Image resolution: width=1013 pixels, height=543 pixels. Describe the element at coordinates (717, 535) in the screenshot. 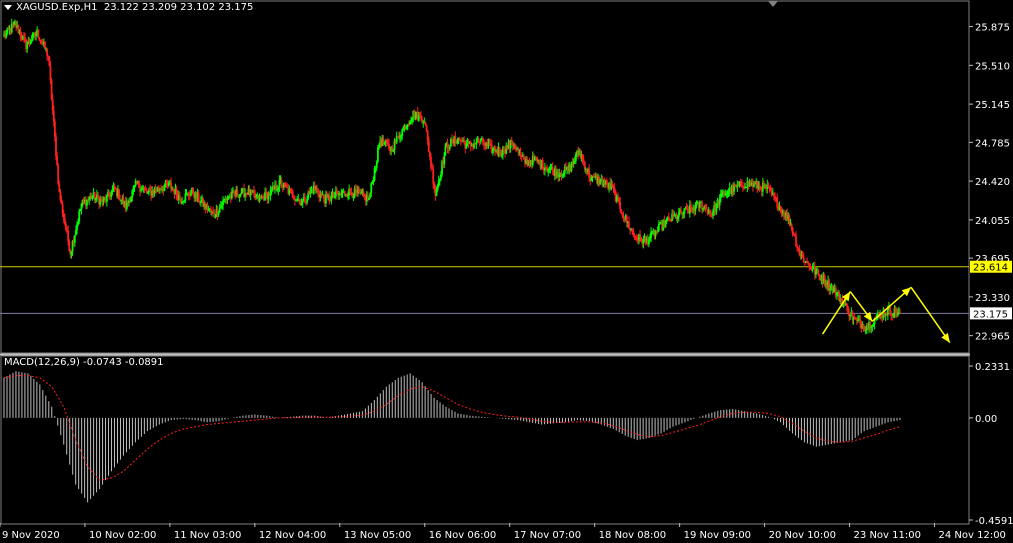

I see `time-tick-label: 19 Nov 09:00` at that location.